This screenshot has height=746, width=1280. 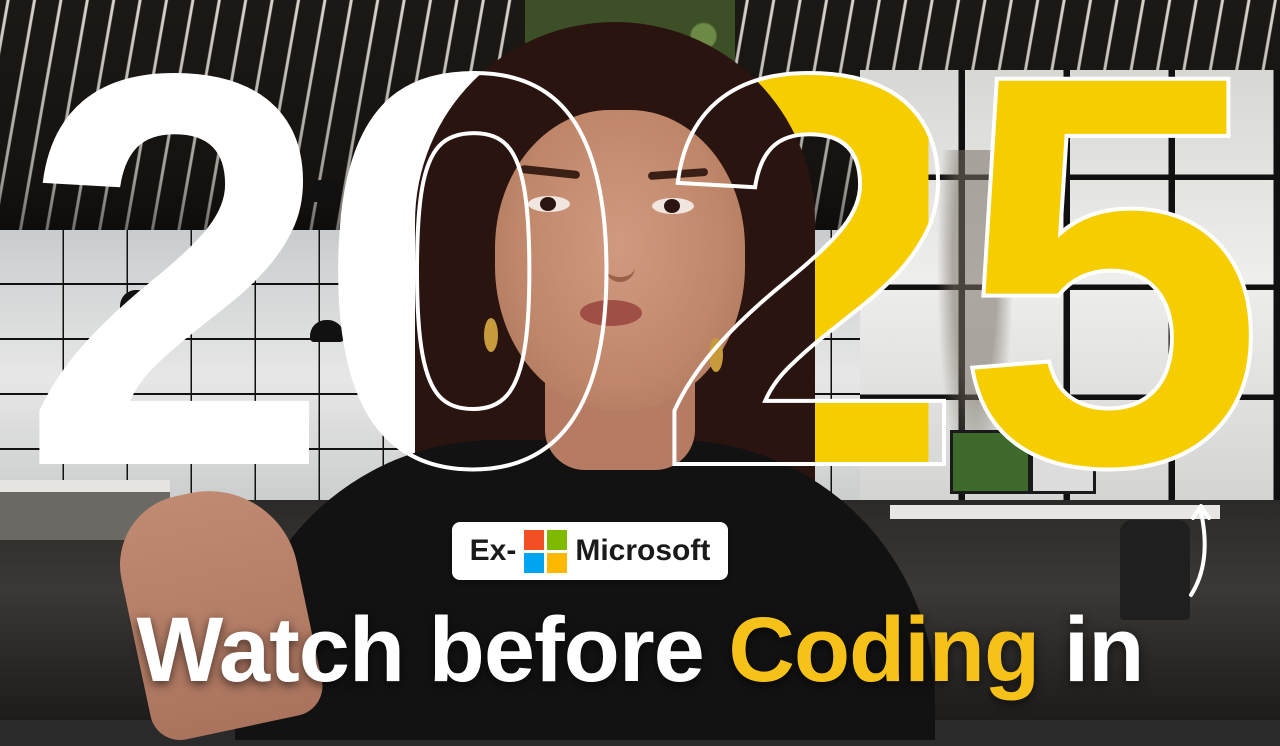 What do you see at coordinates (534, 539) in the screenshot?
I see `logo-square-red` at bounding box center [534, 539].